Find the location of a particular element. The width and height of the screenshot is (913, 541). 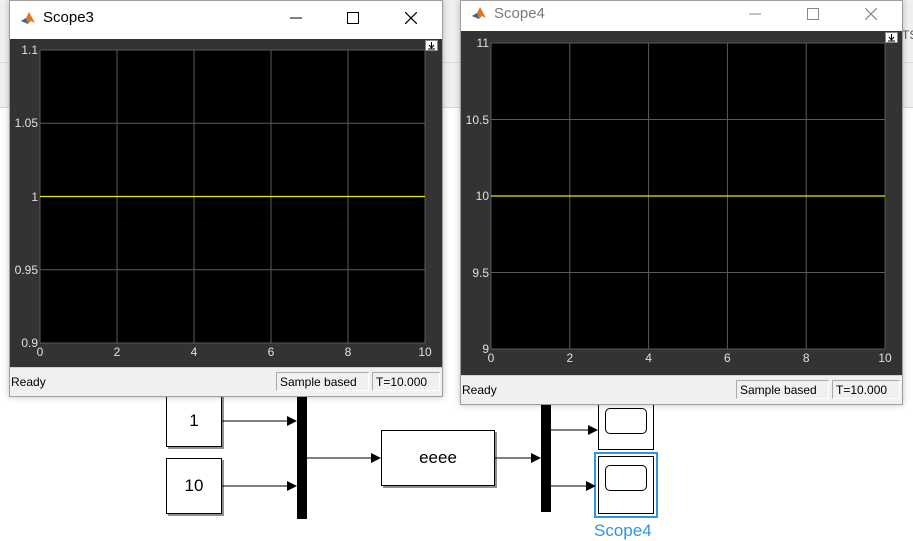

y-tick-label: 10 is located at coordinates (482, 196).